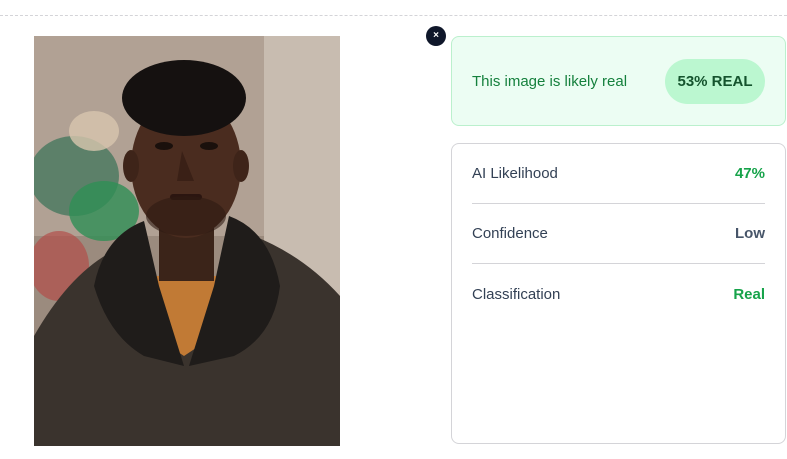 This screenshot has height=459, width=787. I want to click on stat-value: Low, so click(750, 233).